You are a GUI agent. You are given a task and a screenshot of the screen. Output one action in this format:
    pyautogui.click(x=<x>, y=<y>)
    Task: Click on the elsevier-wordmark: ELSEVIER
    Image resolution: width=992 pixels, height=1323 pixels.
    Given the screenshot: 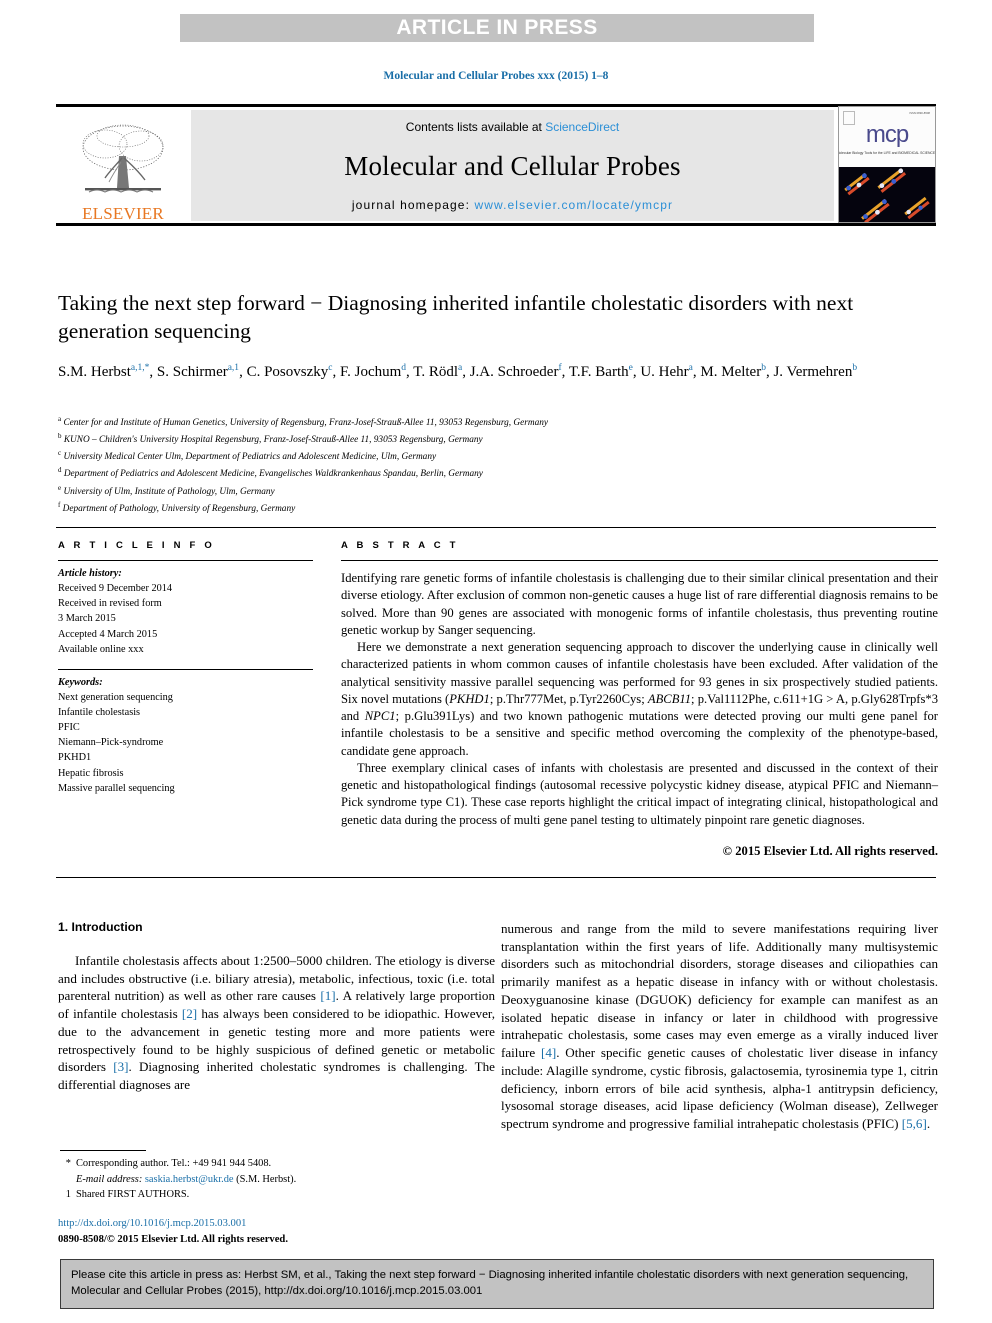 What is the action you would take?
    pyautogui.click(x=123, y=213)
    